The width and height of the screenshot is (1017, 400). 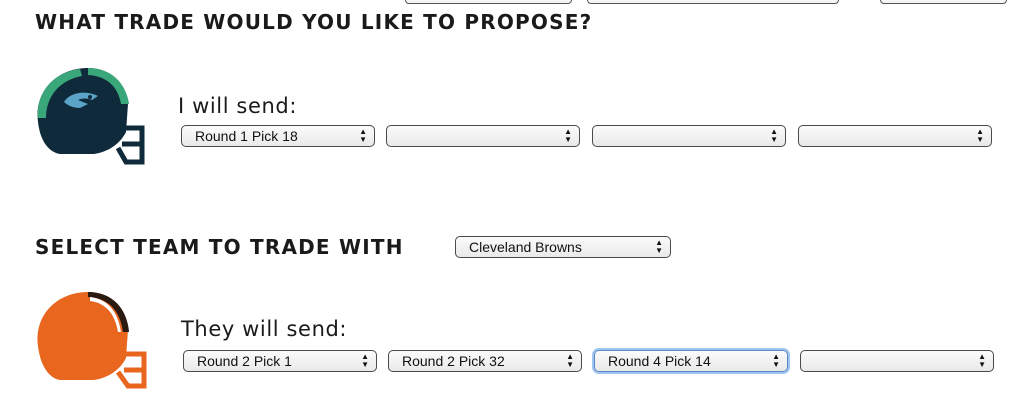 I want to click on send-pick-select-4: ▲ ▼, so click(x=895, y=136).